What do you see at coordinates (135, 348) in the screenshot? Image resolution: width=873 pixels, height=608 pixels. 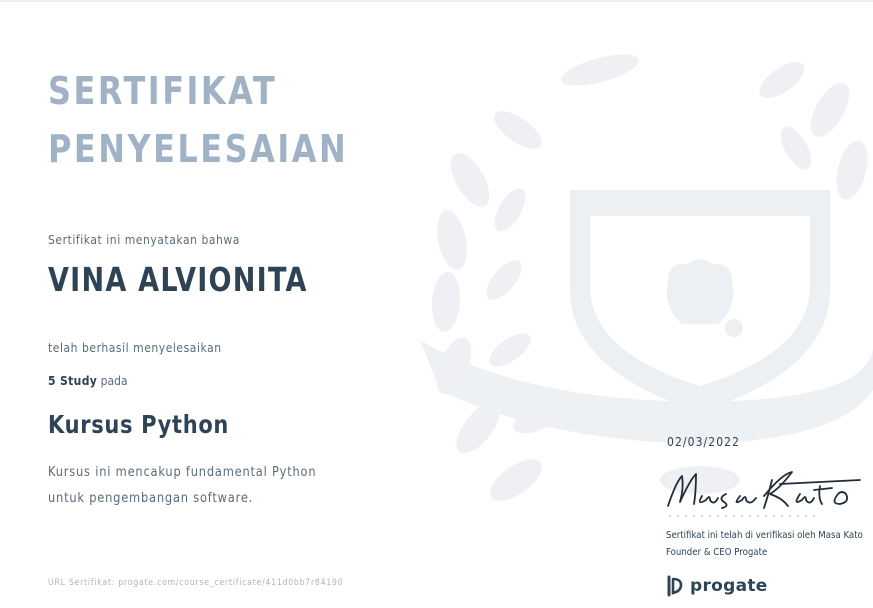 I see `completed-text: telah berhasil menyelesaikan` at bounding box center [135, 348].